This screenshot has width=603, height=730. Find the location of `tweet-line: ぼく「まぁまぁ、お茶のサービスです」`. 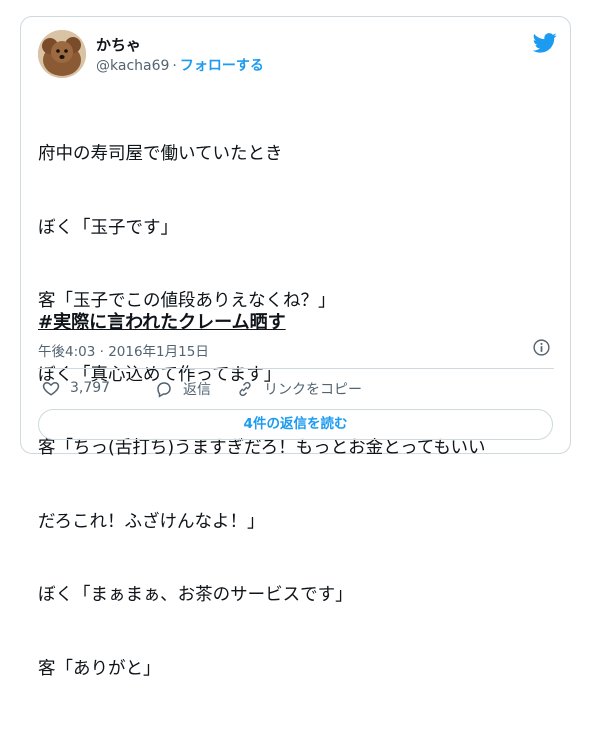

tweet-line: ぼく「まぁまぁ、お茶のサービスです」 is located at coordinates (195, 595).